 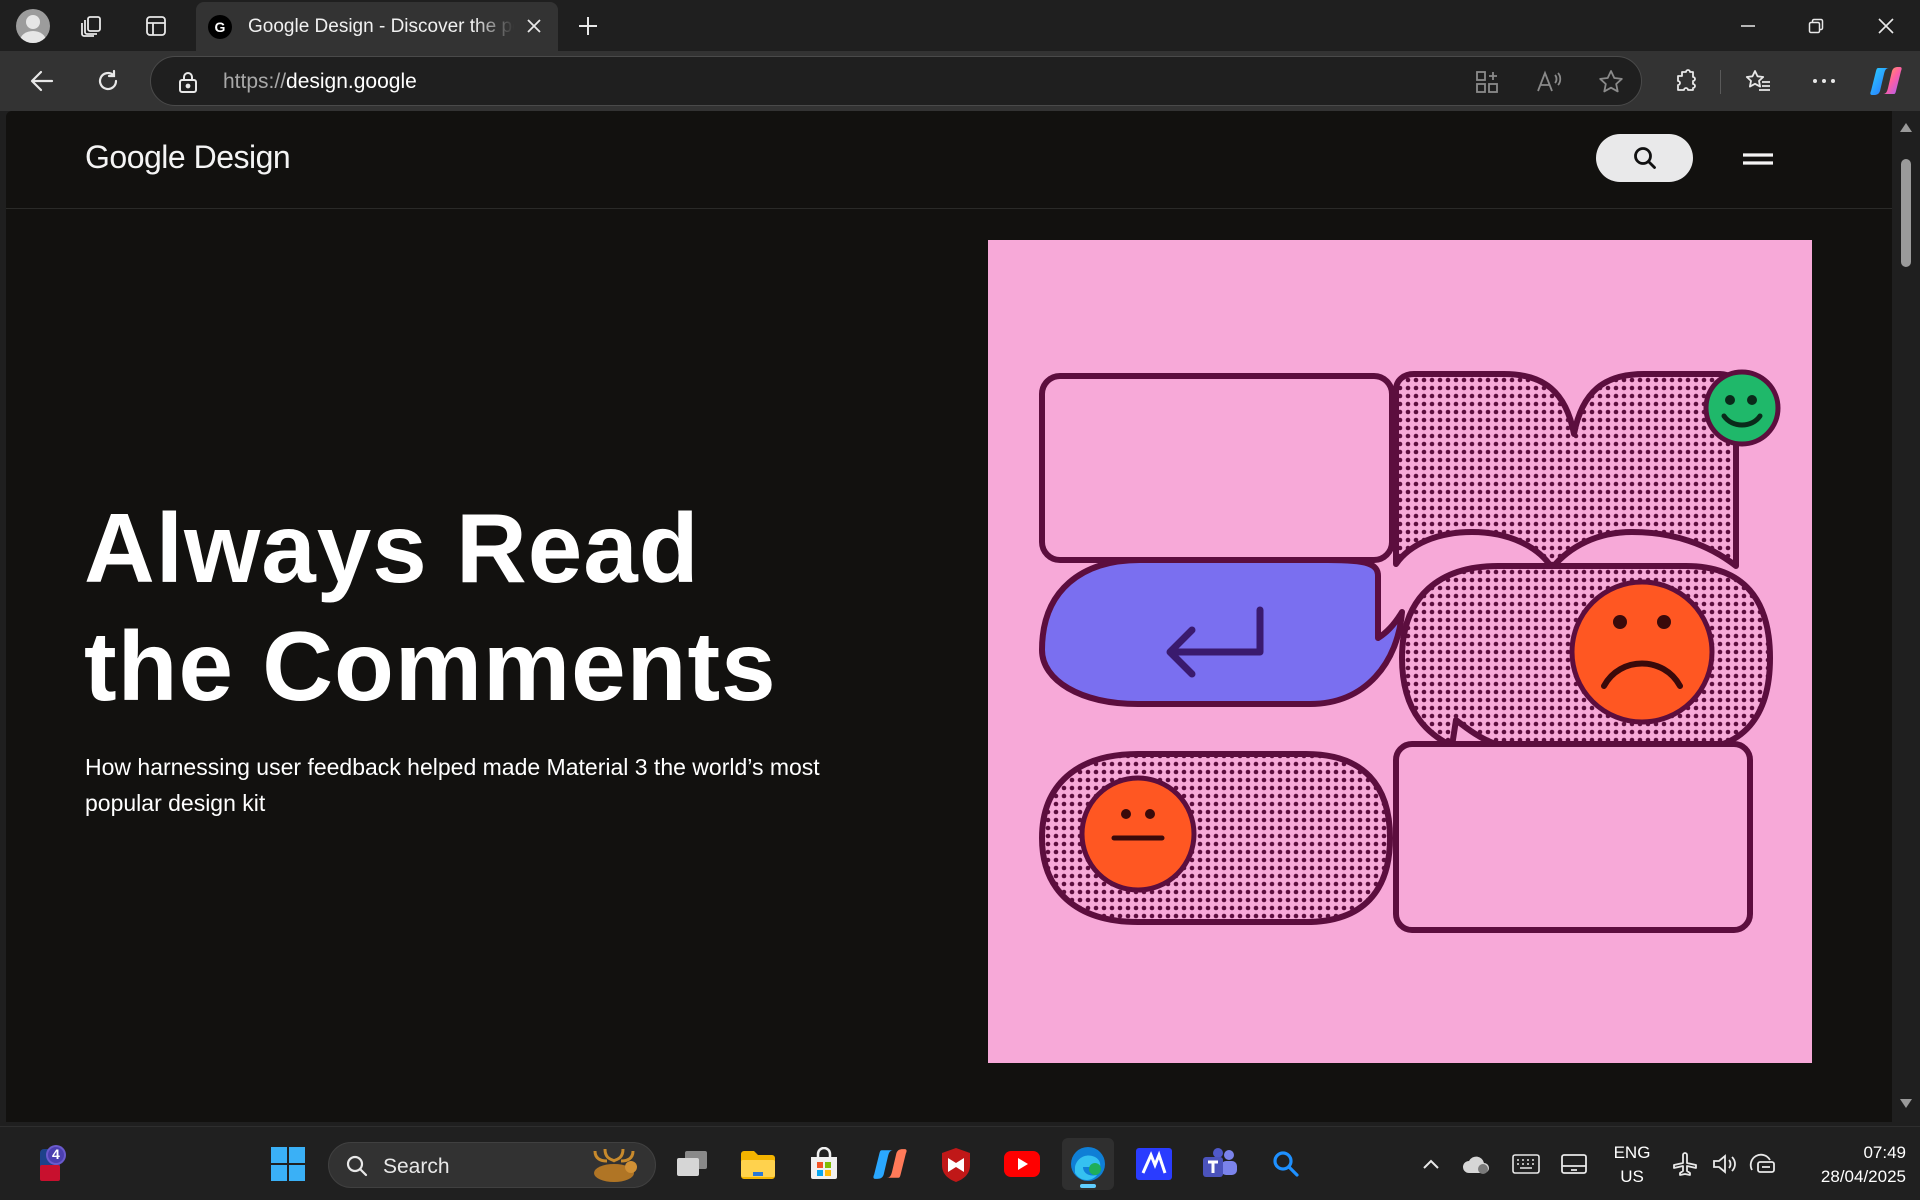 I want to click on vertical-tabs-icon, so click(x=156, y=26).